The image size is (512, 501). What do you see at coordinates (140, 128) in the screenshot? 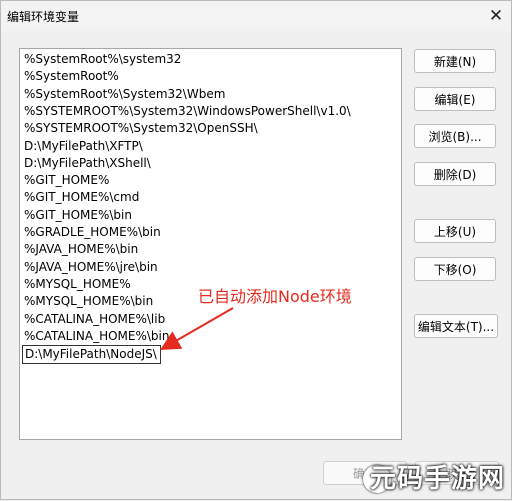
I see `path-item: %SYSTEMROOT%\System32\OpenSSH\` at bounding box center [140, 128].